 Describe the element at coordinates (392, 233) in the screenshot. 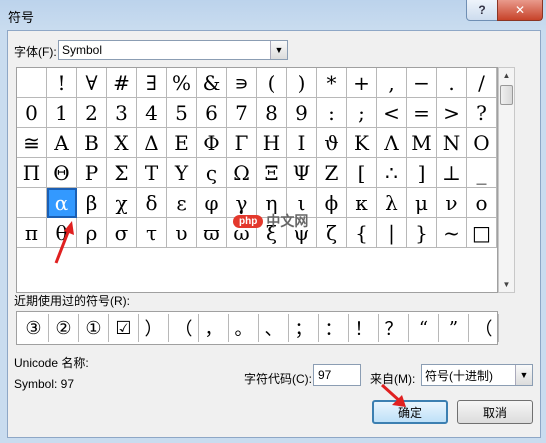

I see `symbol-cell: |` at that location.